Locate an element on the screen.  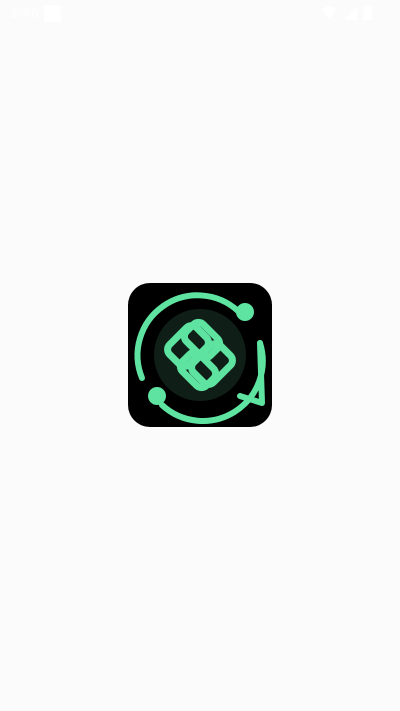
battery-icon is located at coordinates (367, 12).